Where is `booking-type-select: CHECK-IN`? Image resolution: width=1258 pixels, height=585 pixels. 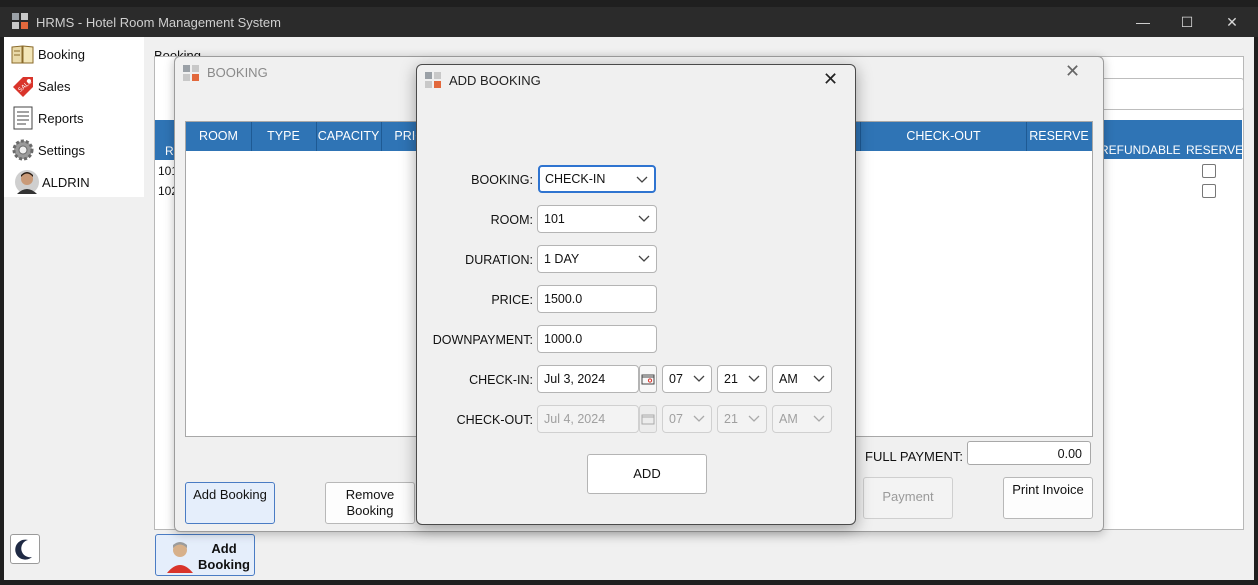
booking-type-select: CHECK-IN is located at coordinates (597, 179).